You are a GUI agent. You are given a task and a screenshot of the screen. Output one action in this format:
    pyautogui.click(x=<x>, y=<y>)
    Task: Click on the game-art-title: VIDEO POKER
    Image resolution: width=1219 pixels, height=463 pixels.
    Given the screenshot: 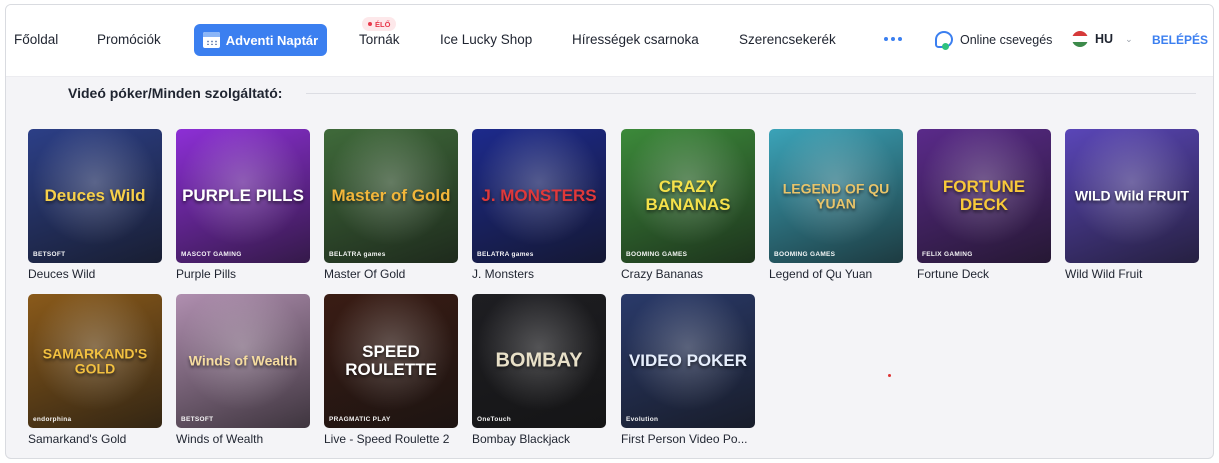 What is the action you would take?
    pyautogui.click(x=688, y=361)
    